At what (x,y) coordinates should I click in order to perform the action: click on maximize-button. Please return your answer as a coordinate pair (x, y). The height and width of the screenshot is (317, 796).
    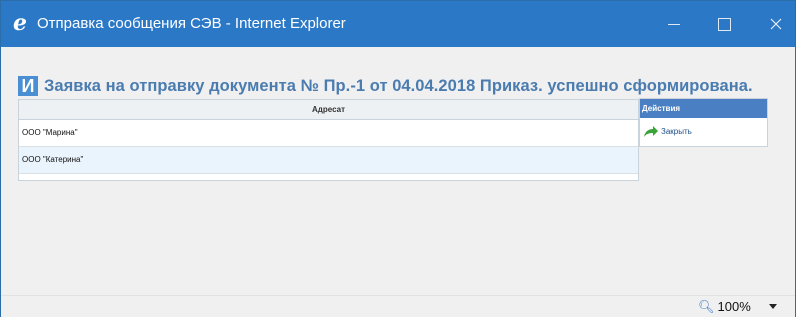
    Looking at the image, I should click on (724, 24).